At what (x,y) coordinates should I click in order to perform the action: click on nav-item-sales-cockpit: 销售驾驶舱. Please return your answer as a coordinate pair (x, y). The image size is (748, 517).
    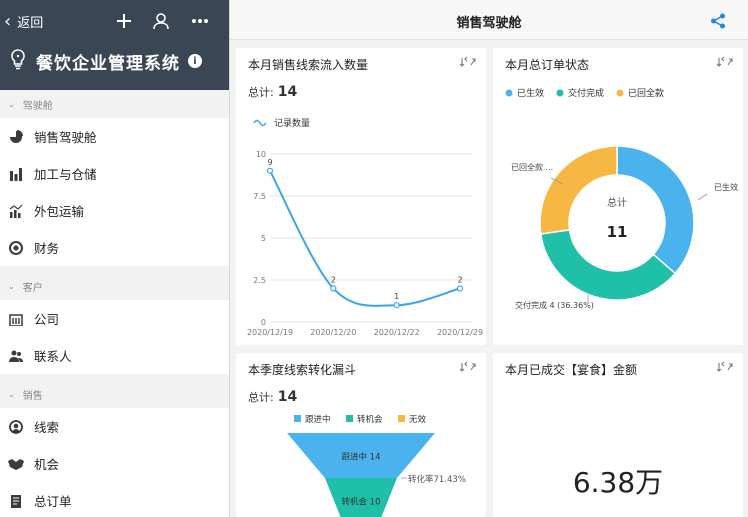
    Looking at the image, I should click on (114, 136).